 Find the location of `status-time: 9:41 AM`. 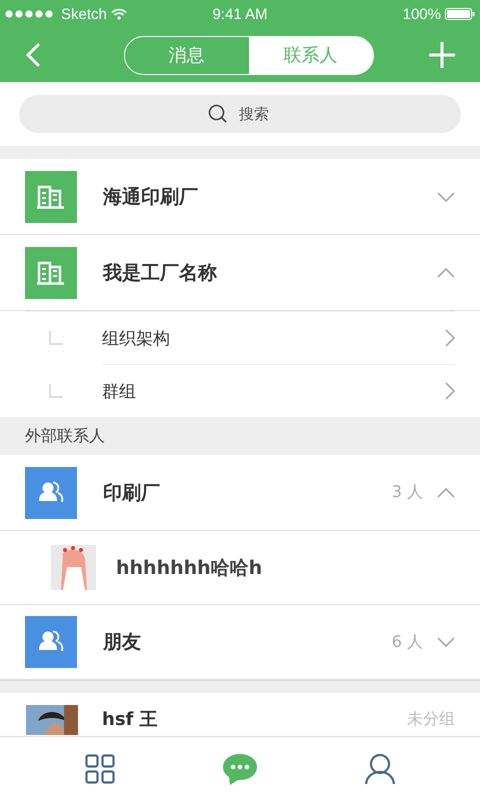

status-time: 9:41 AM is located at coordinates (240, 14).